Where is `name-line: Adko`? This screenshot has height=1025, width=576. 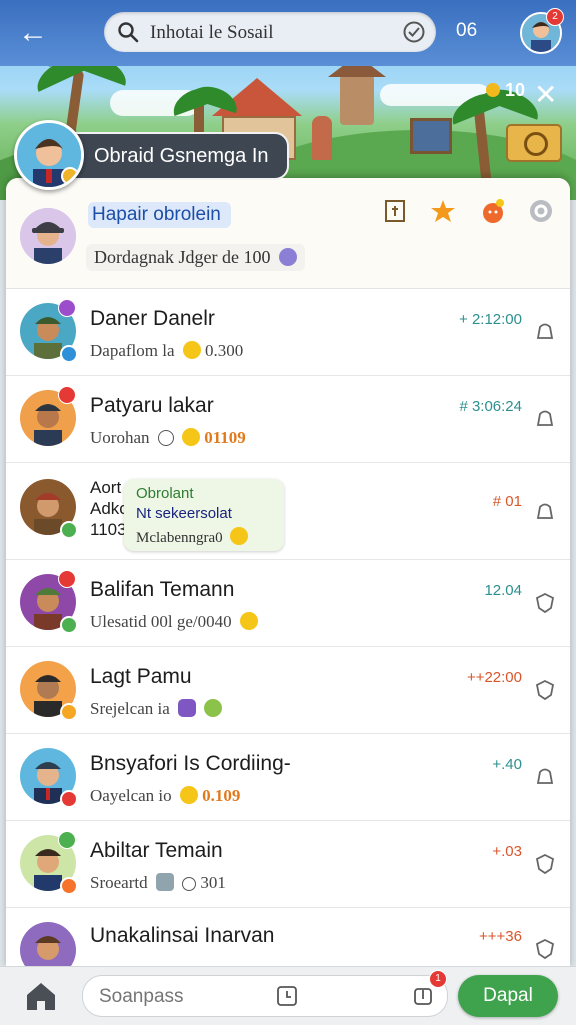 name-line: Adko is located at coordinates (109, 508).